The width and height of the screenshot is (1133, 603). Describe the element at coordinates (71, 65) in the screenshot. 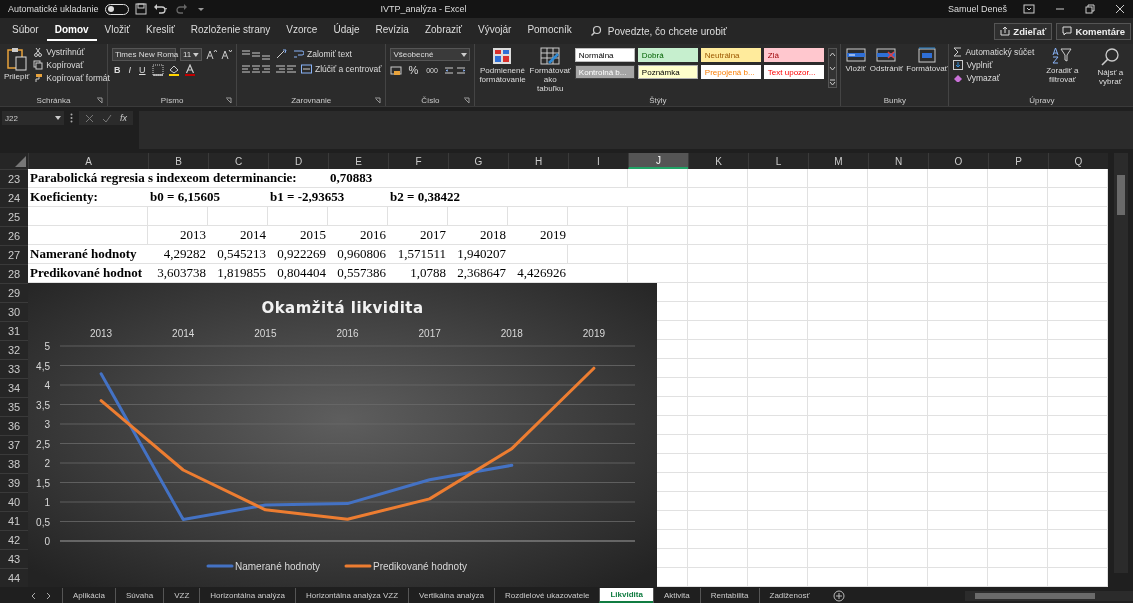

I see `copy-button: Kopírovať` at that location.